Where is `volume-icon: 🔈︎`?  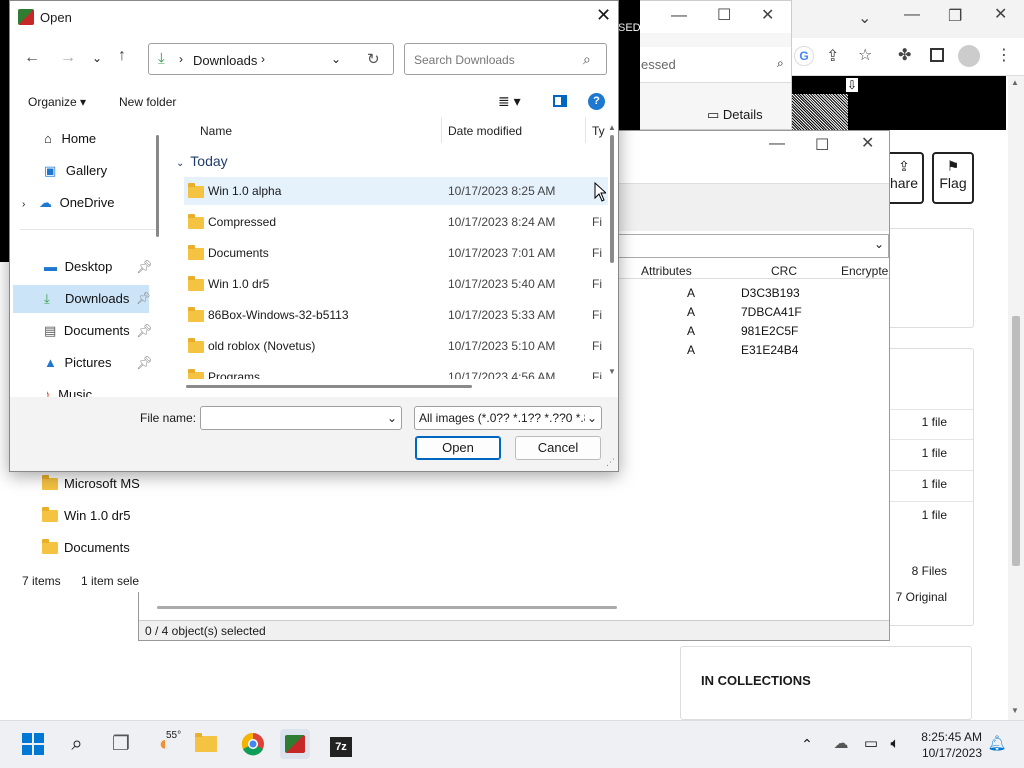 volume-icon: 🔈︎ is located at coordinates (895, 744).